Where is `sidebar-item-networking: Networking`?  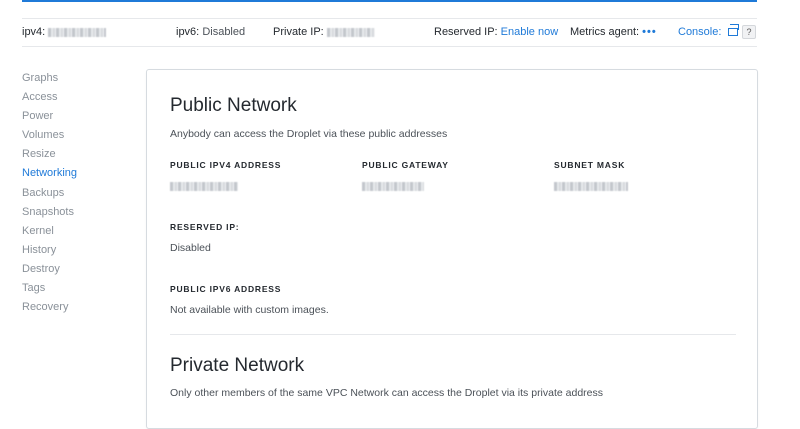 sidebar-item-networking: Networking is located at coordinates (72, 174).